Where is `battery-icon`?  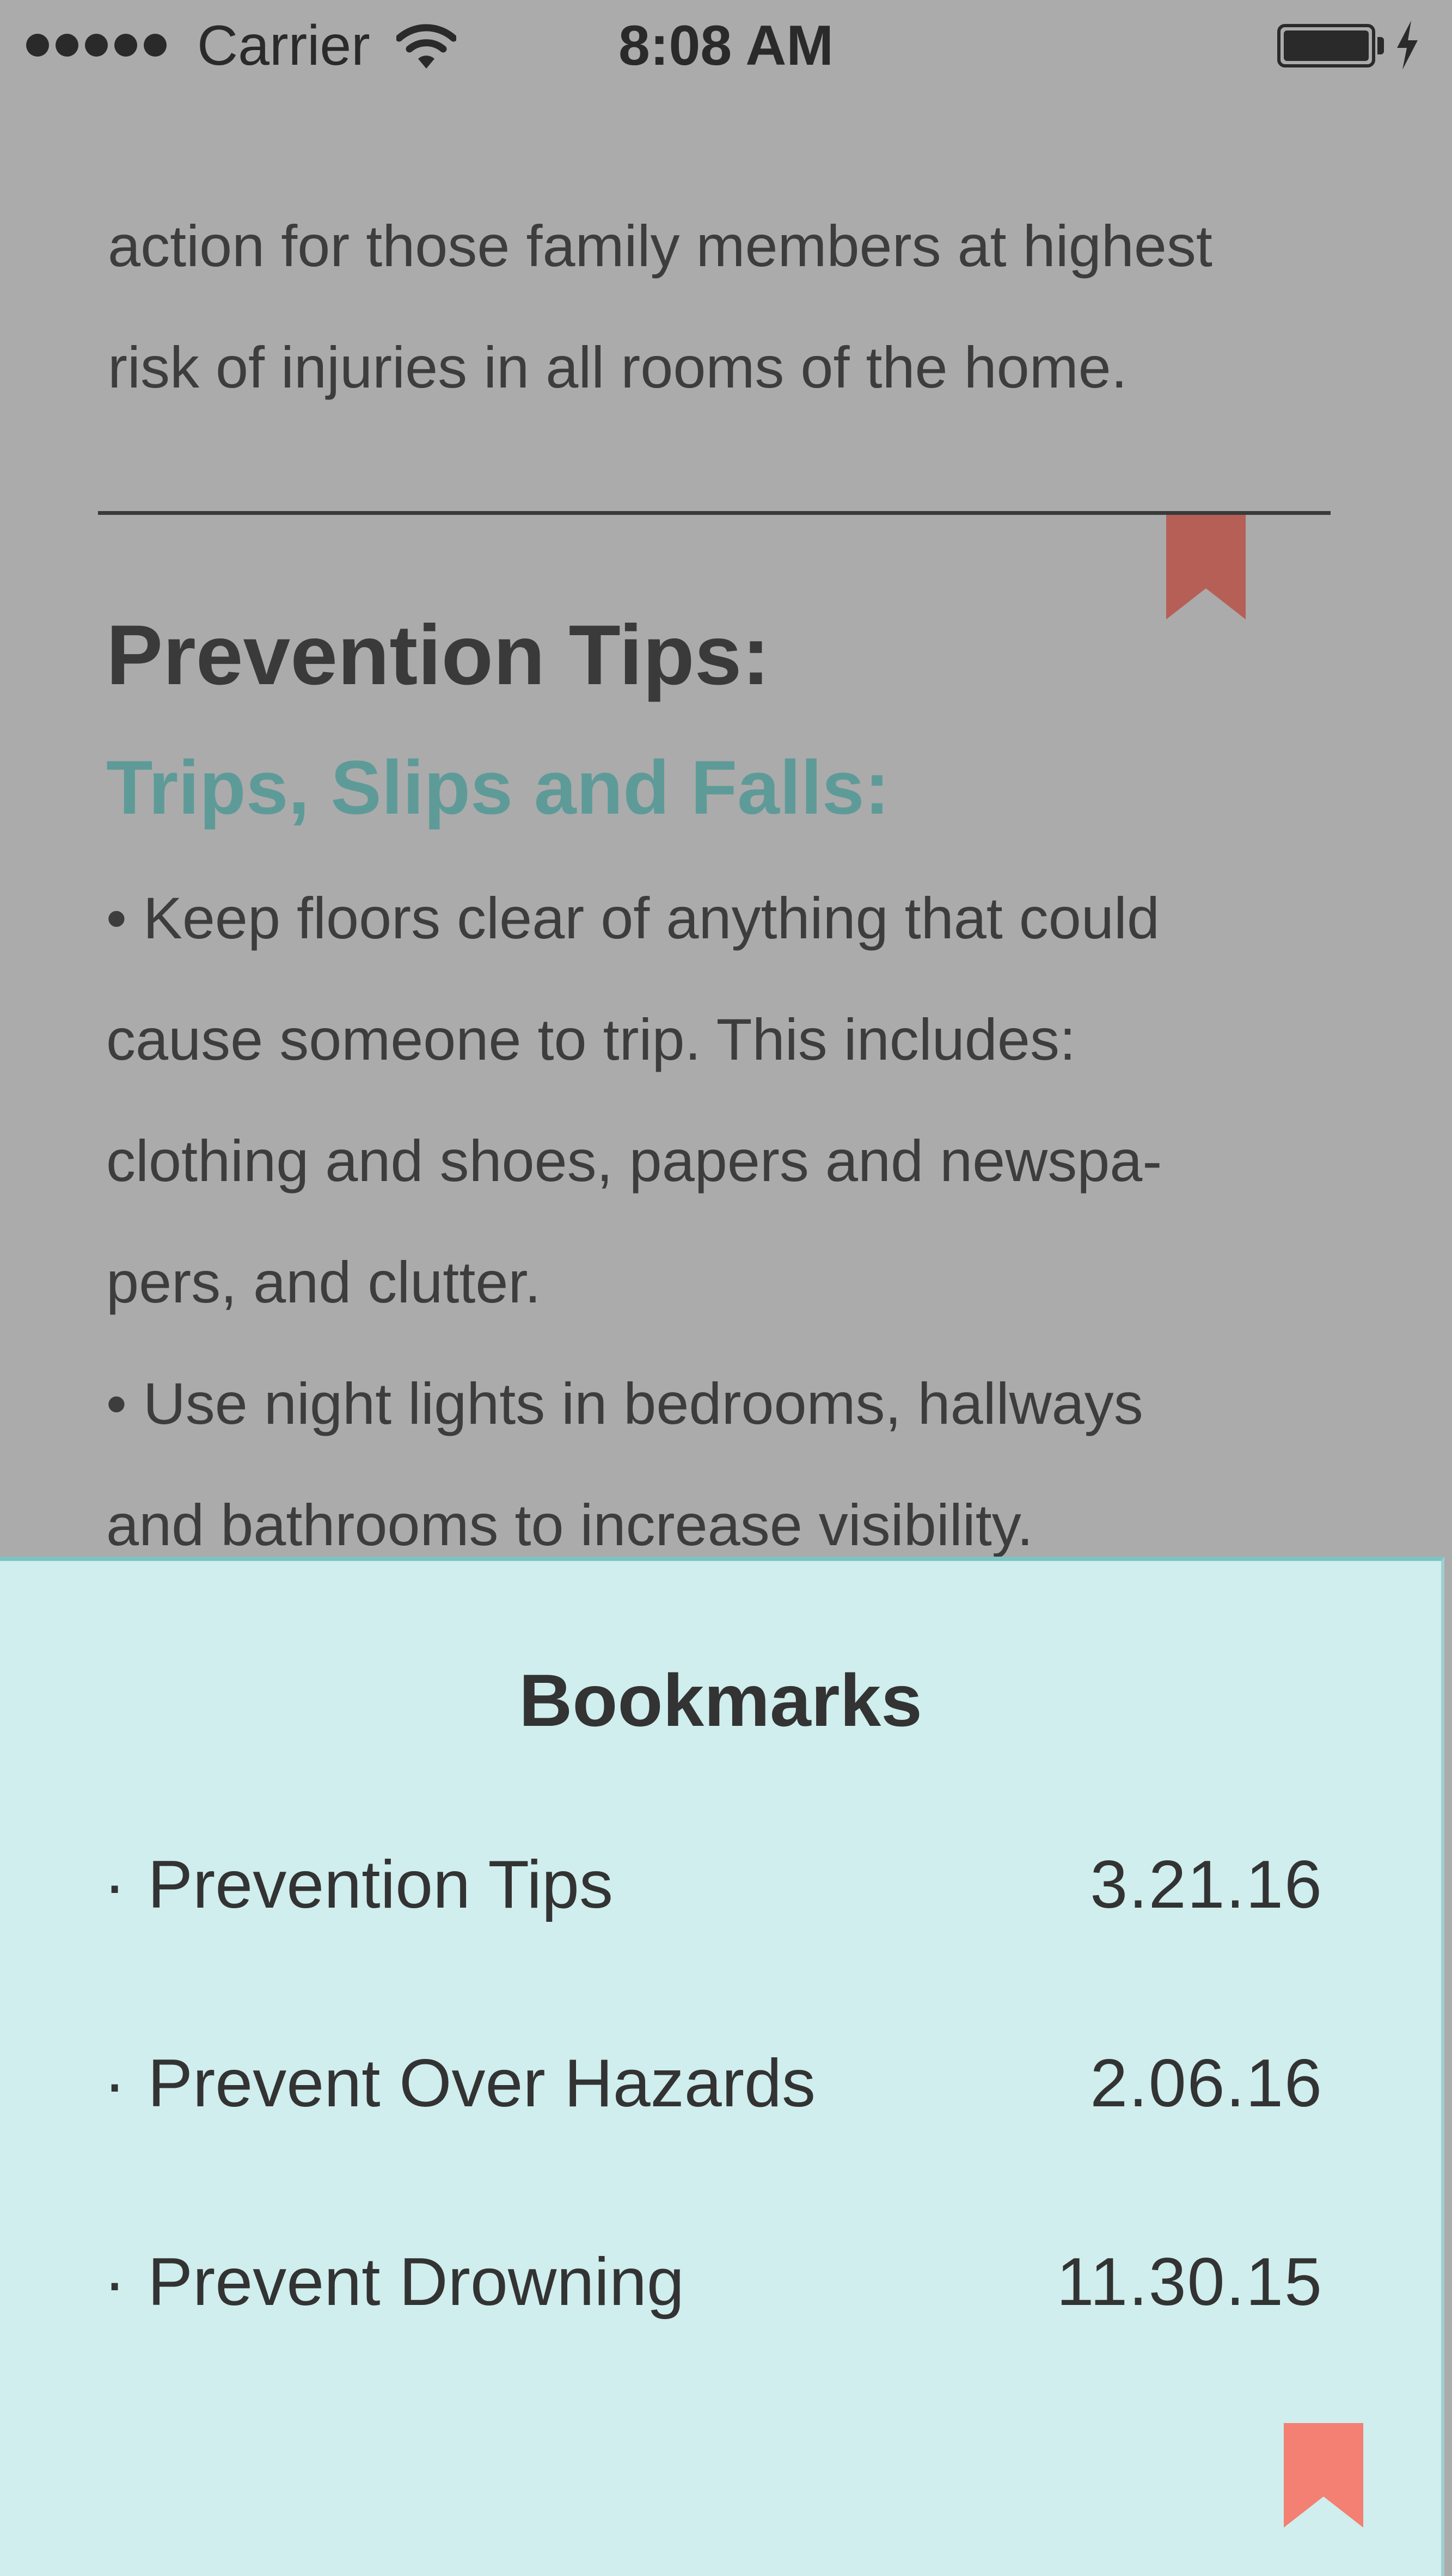
battery-icon is located at coordinates (1326, 45).